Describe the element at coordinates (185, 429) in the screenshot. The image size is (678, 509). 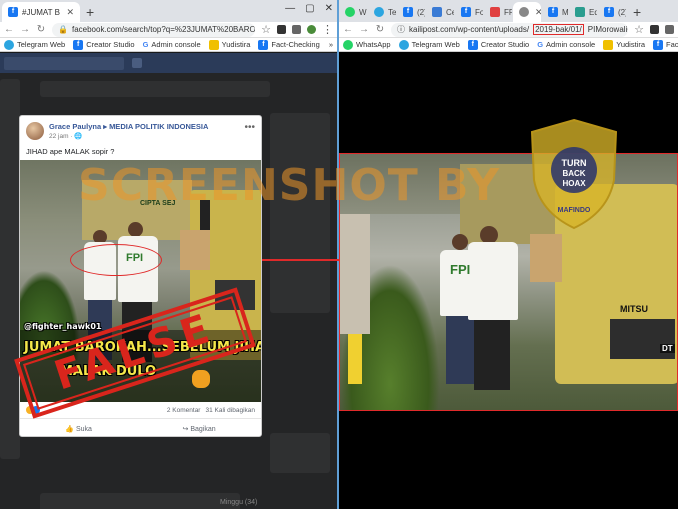
I see `share-icon: ↪` at that location.